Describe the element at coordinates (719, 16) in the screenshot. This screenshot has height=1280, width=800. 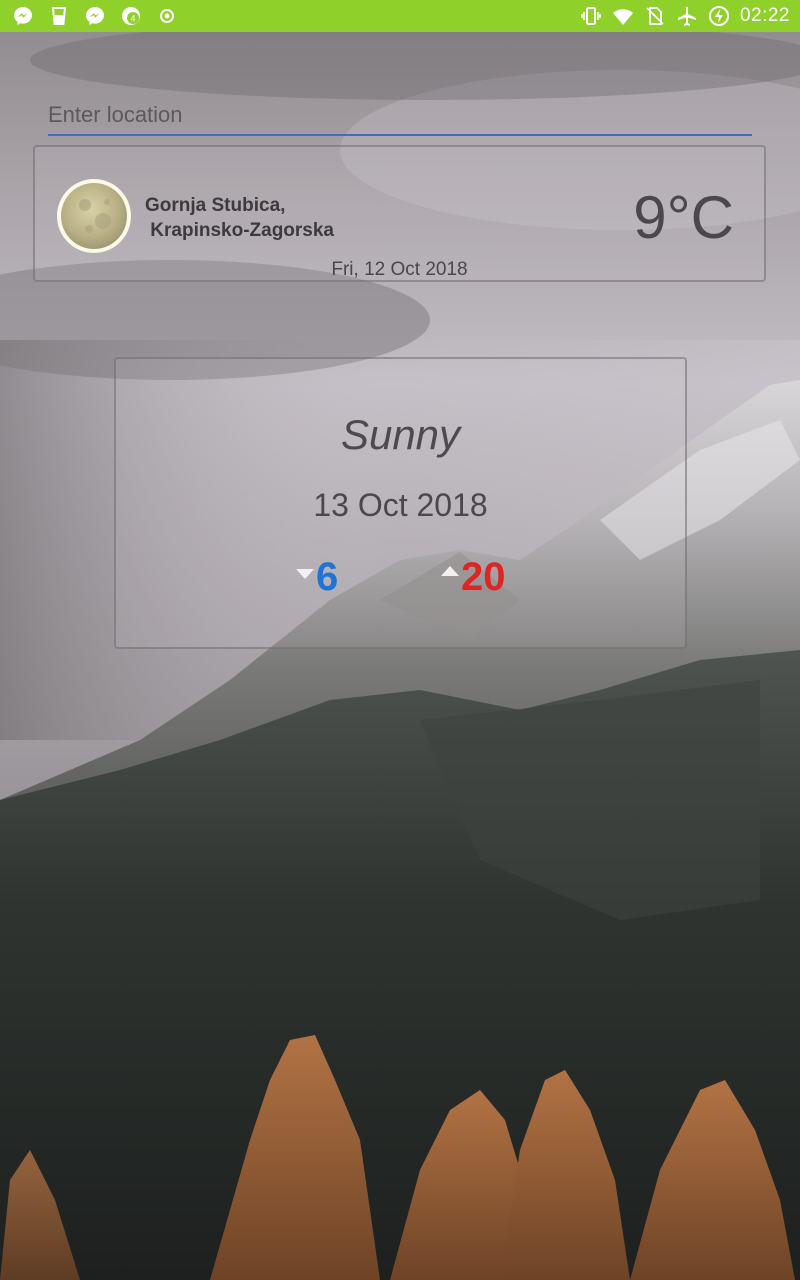
I see `battery-charging-icon` at that location.